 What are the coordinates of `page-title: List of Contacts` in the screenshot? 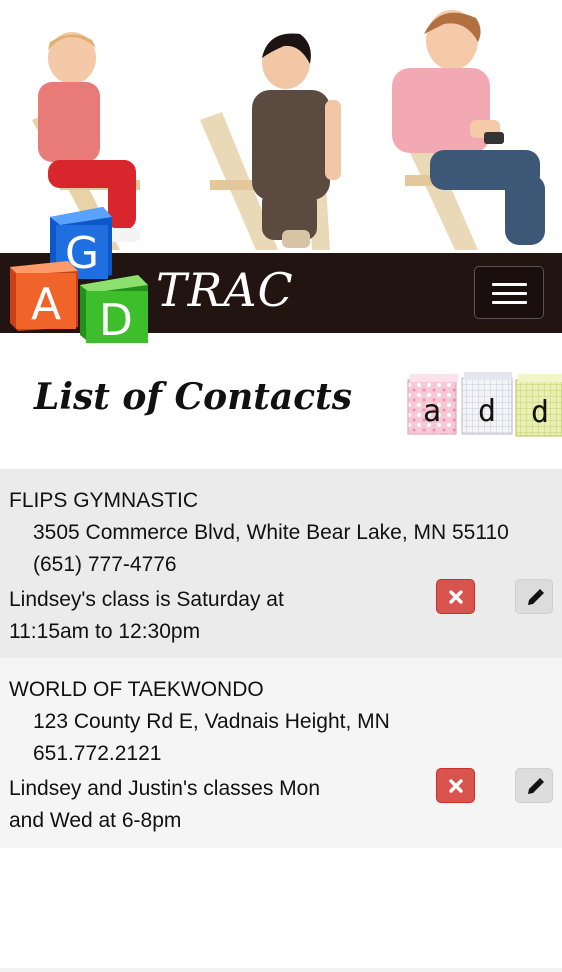 It's located at (193, 397).